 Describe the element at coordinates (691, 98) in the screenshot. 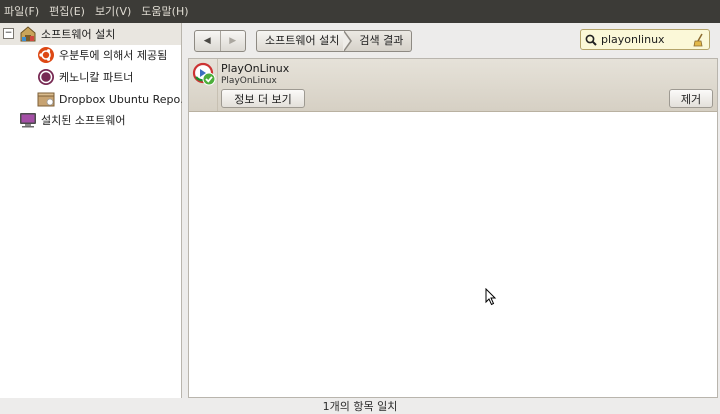

I see `remove-button: 제거` at that location.